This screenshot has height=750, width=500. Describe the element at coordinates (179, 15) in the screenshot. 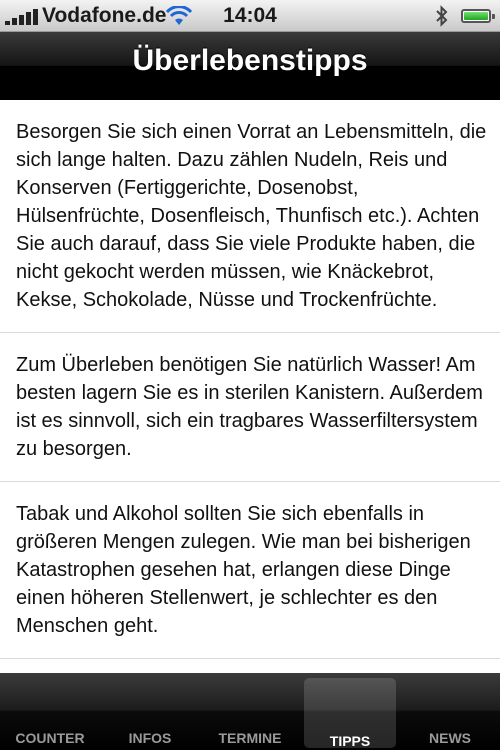

I see `wifi-icon` at that location.